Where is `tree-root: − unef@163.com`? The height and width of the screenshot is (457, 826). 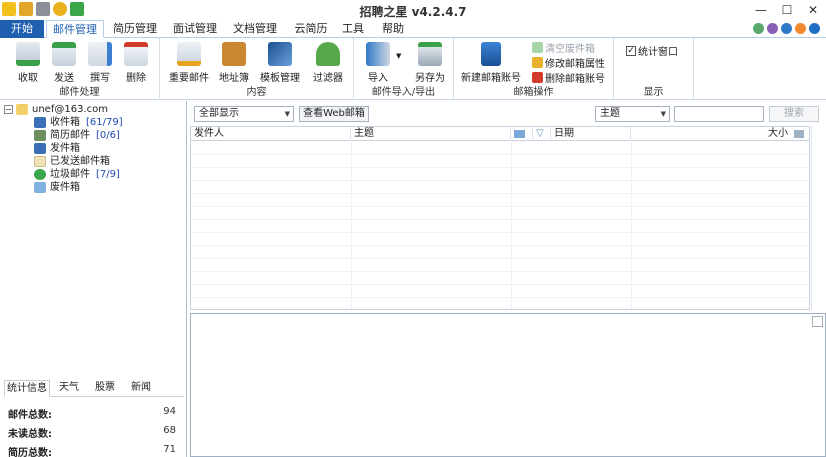
tree-root: − unef@163.com is located at coordinates (94, 109).